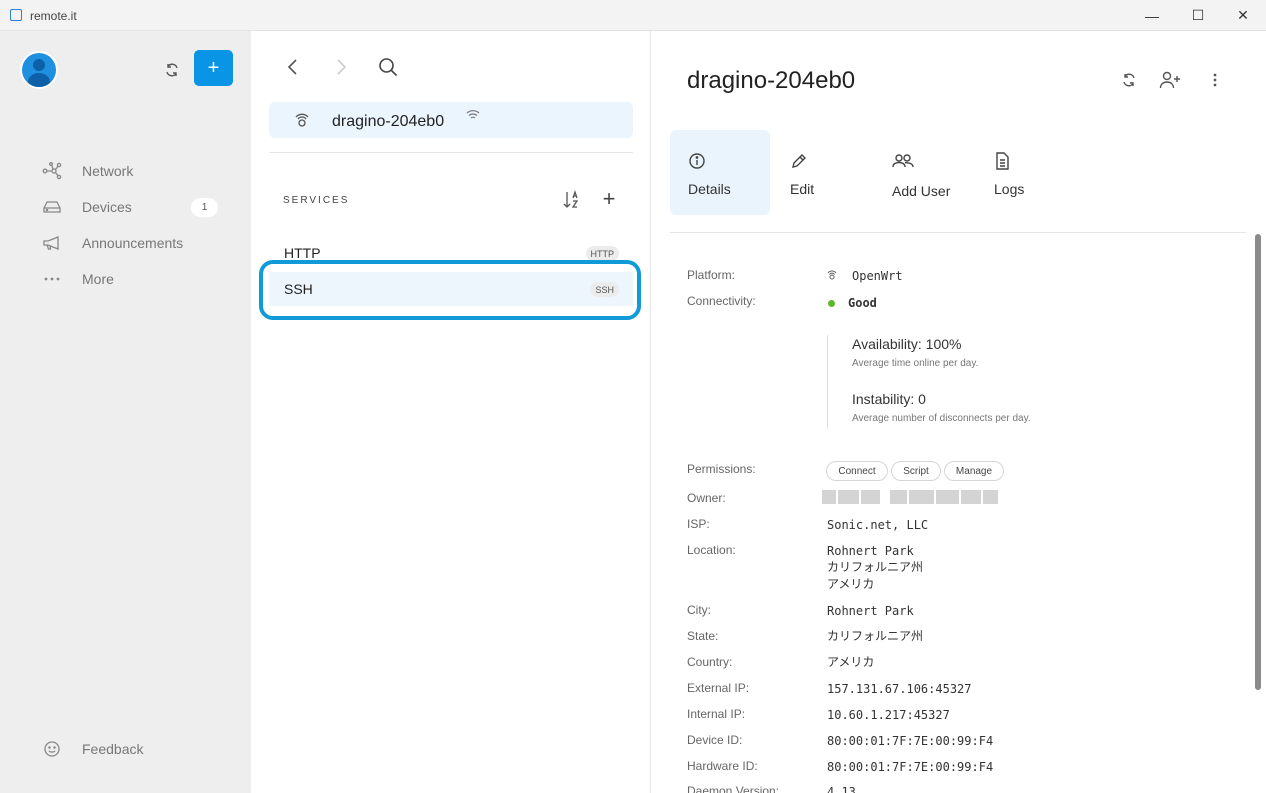  What do you see at coordinates (910, 767) in the screenshot?
I see `hardware-id-value: 80:00:01:7F:7E:00:99:F4` at bounding box center [910, 767].